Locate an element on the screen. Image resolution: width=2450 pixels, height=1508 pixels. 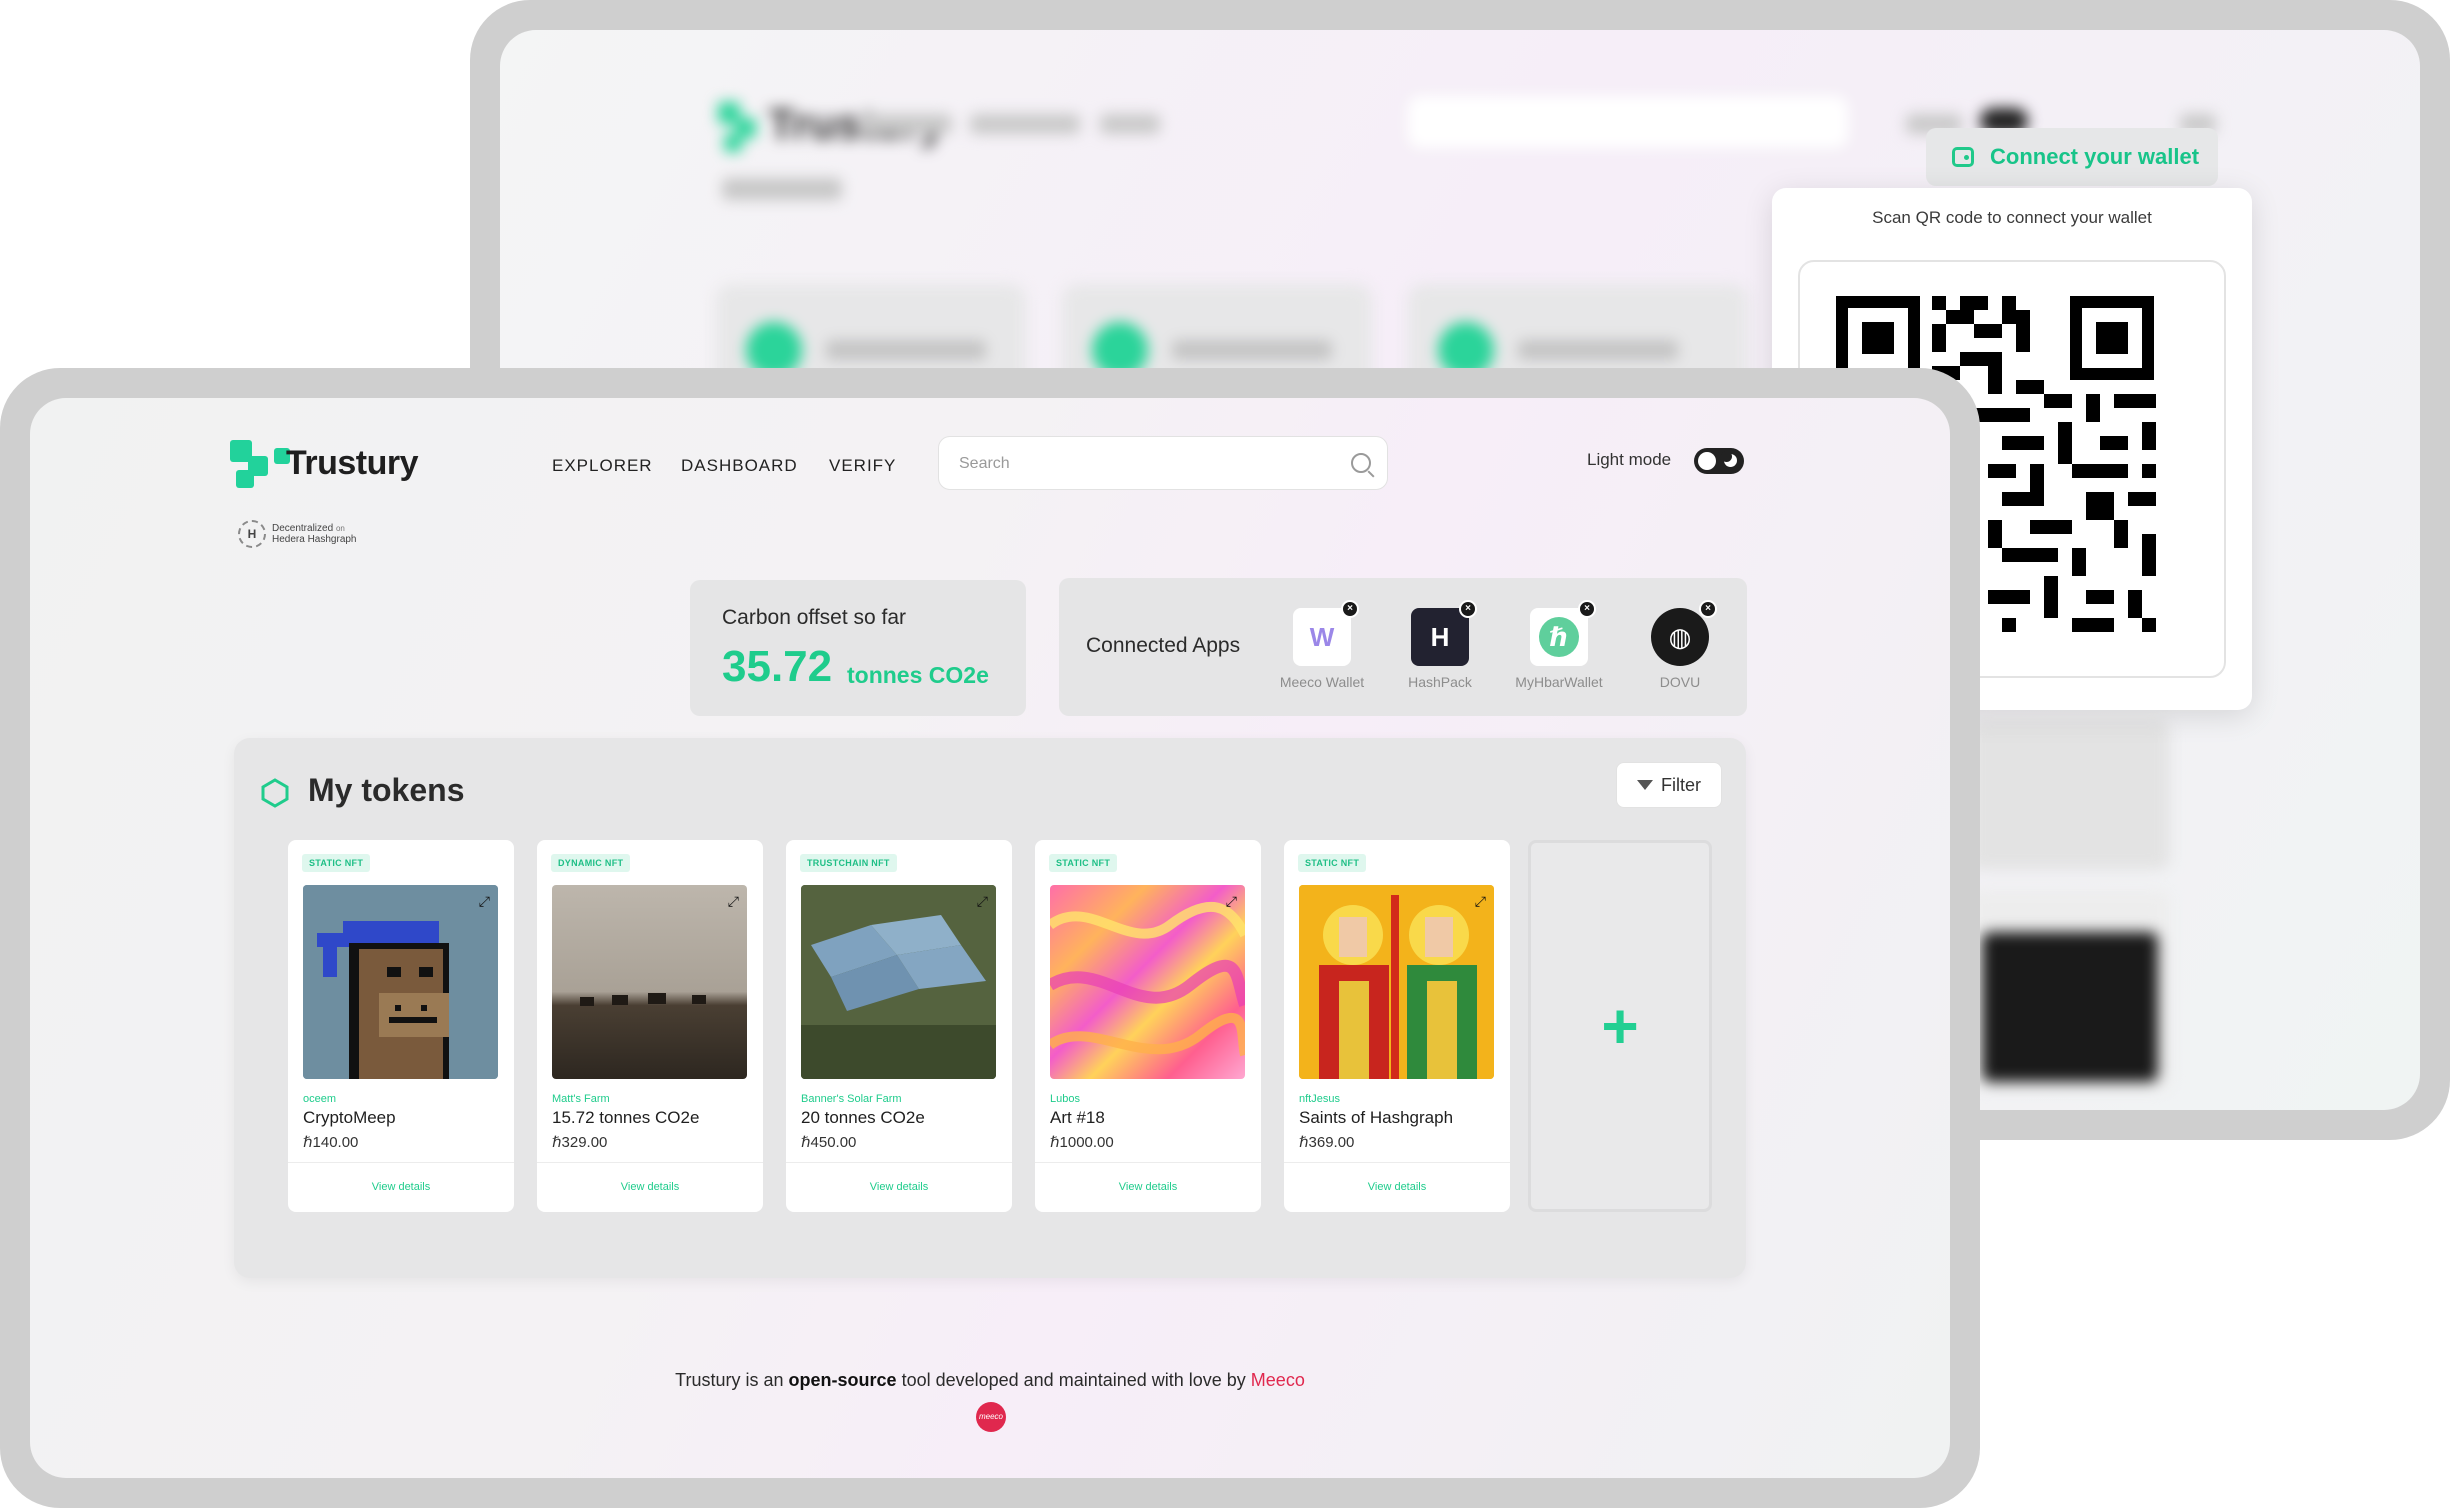
brand-name: Trustury is located at coordinates (352, 463).